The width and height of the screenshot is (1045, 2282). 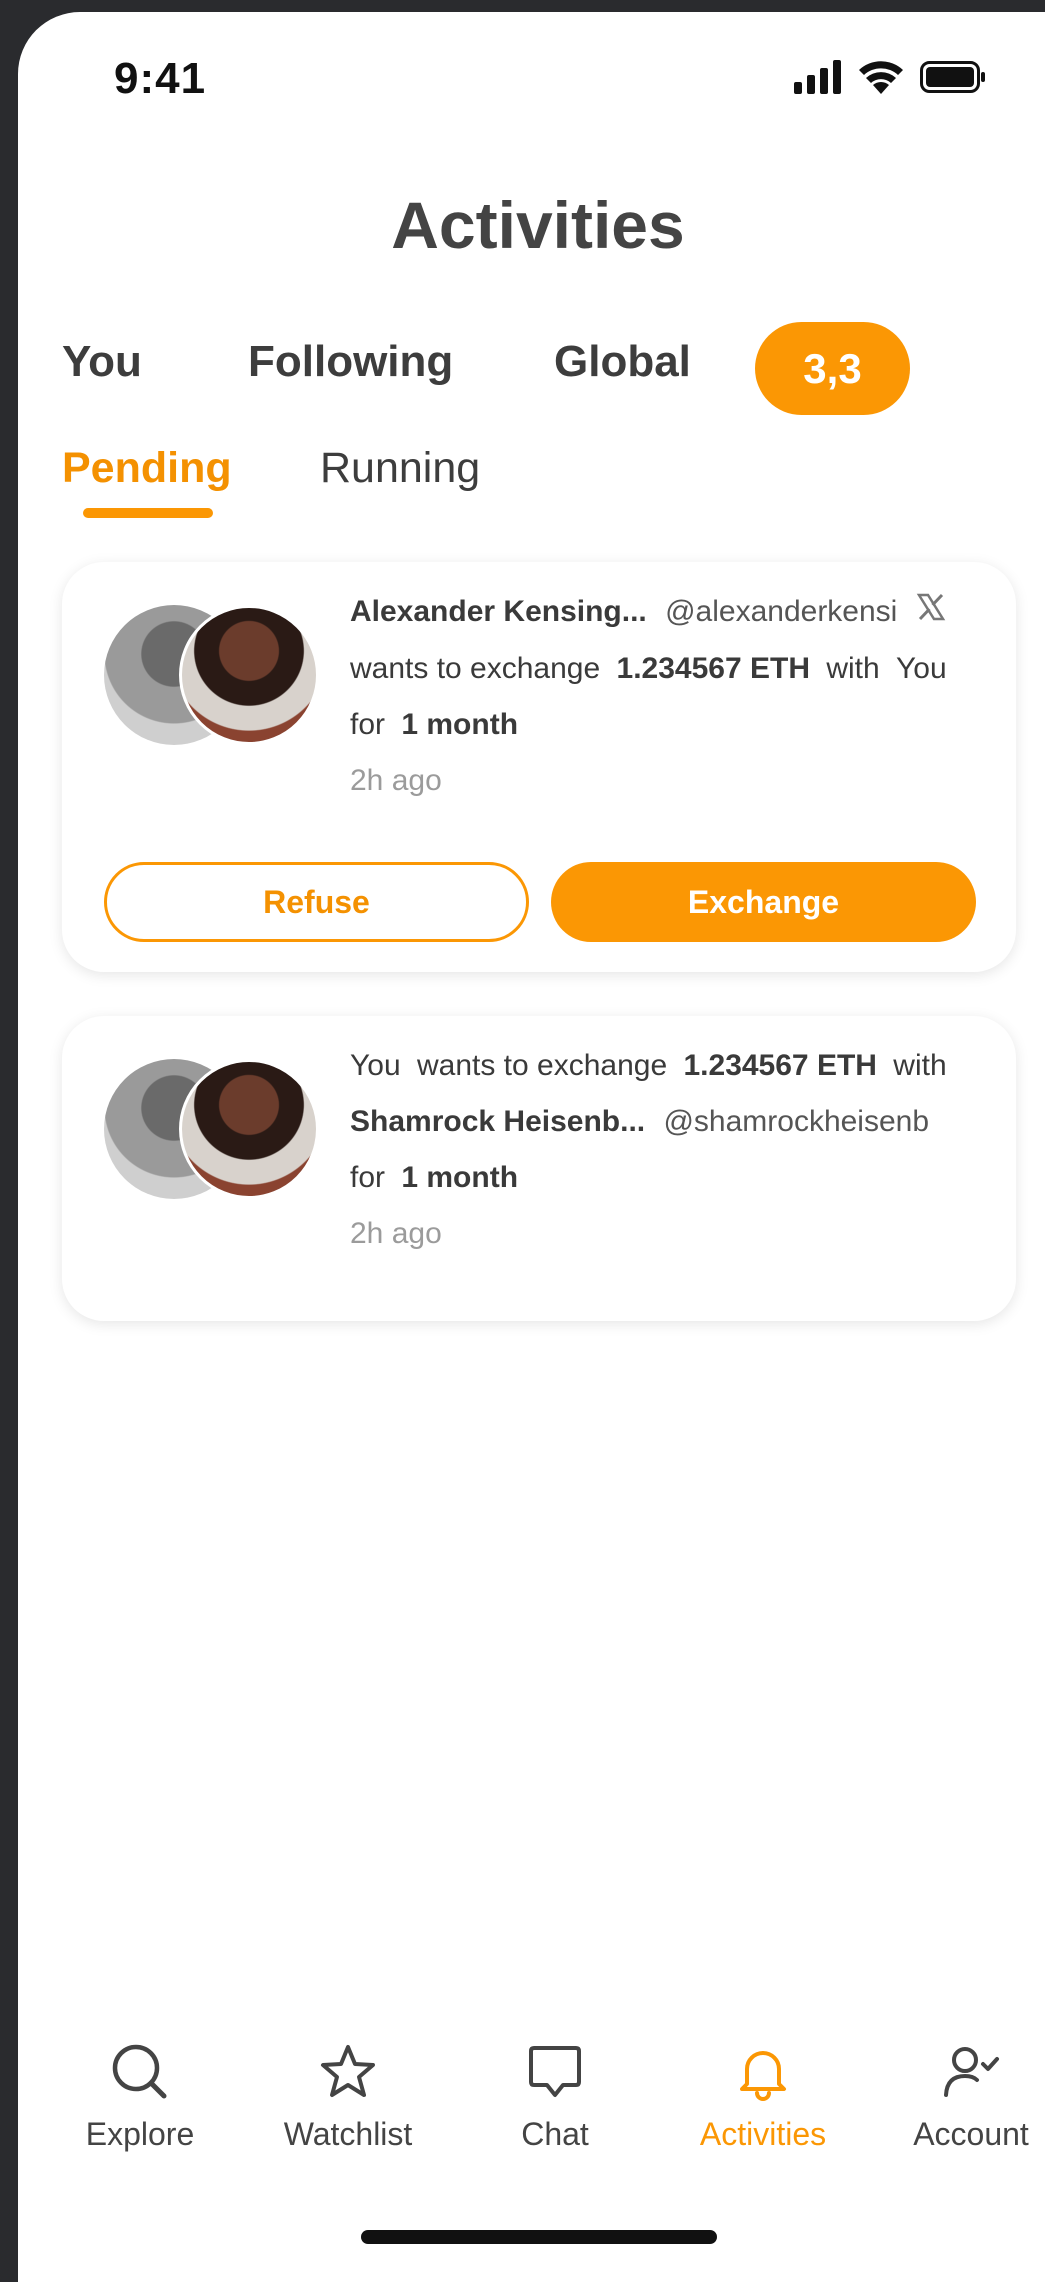 I want to click on tab-count-pill: 3,3, so click(x=832, y=368).